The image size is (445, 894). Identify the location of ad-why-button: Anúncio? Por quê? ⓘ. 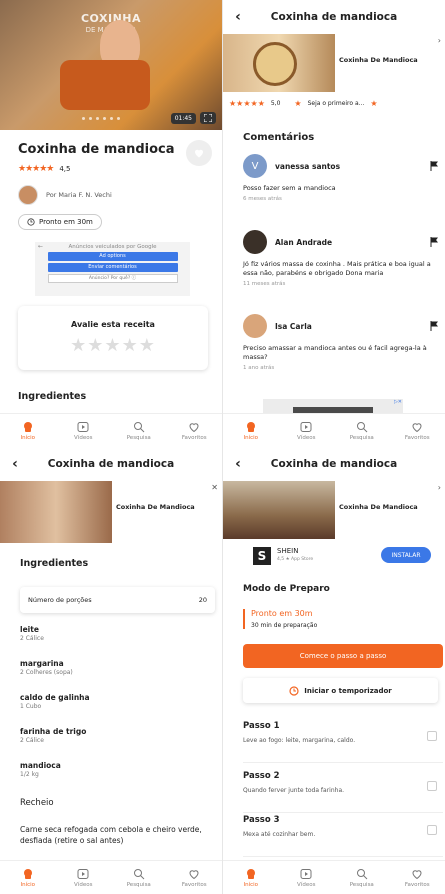
(112, 278).